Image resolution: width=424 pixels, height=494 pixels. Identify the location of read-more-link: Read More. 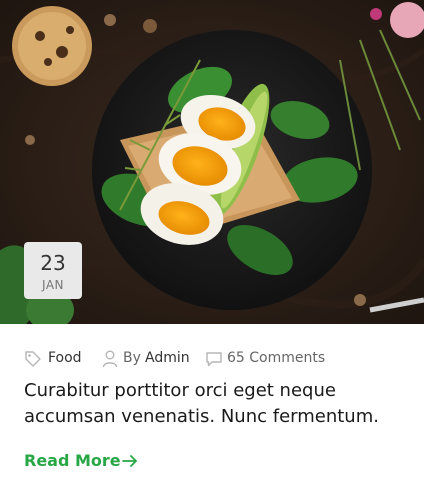
(99, 461).